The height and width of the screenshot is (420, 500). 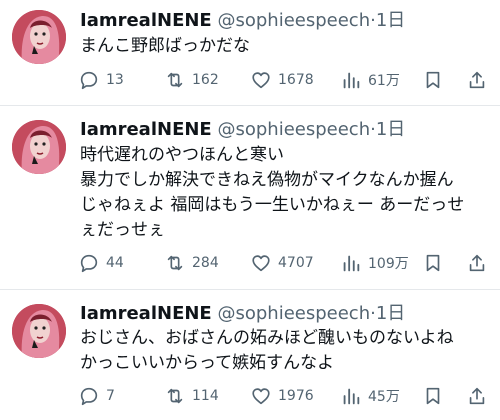 I want to click on like-button: 1678, so click(x=282, y=80).